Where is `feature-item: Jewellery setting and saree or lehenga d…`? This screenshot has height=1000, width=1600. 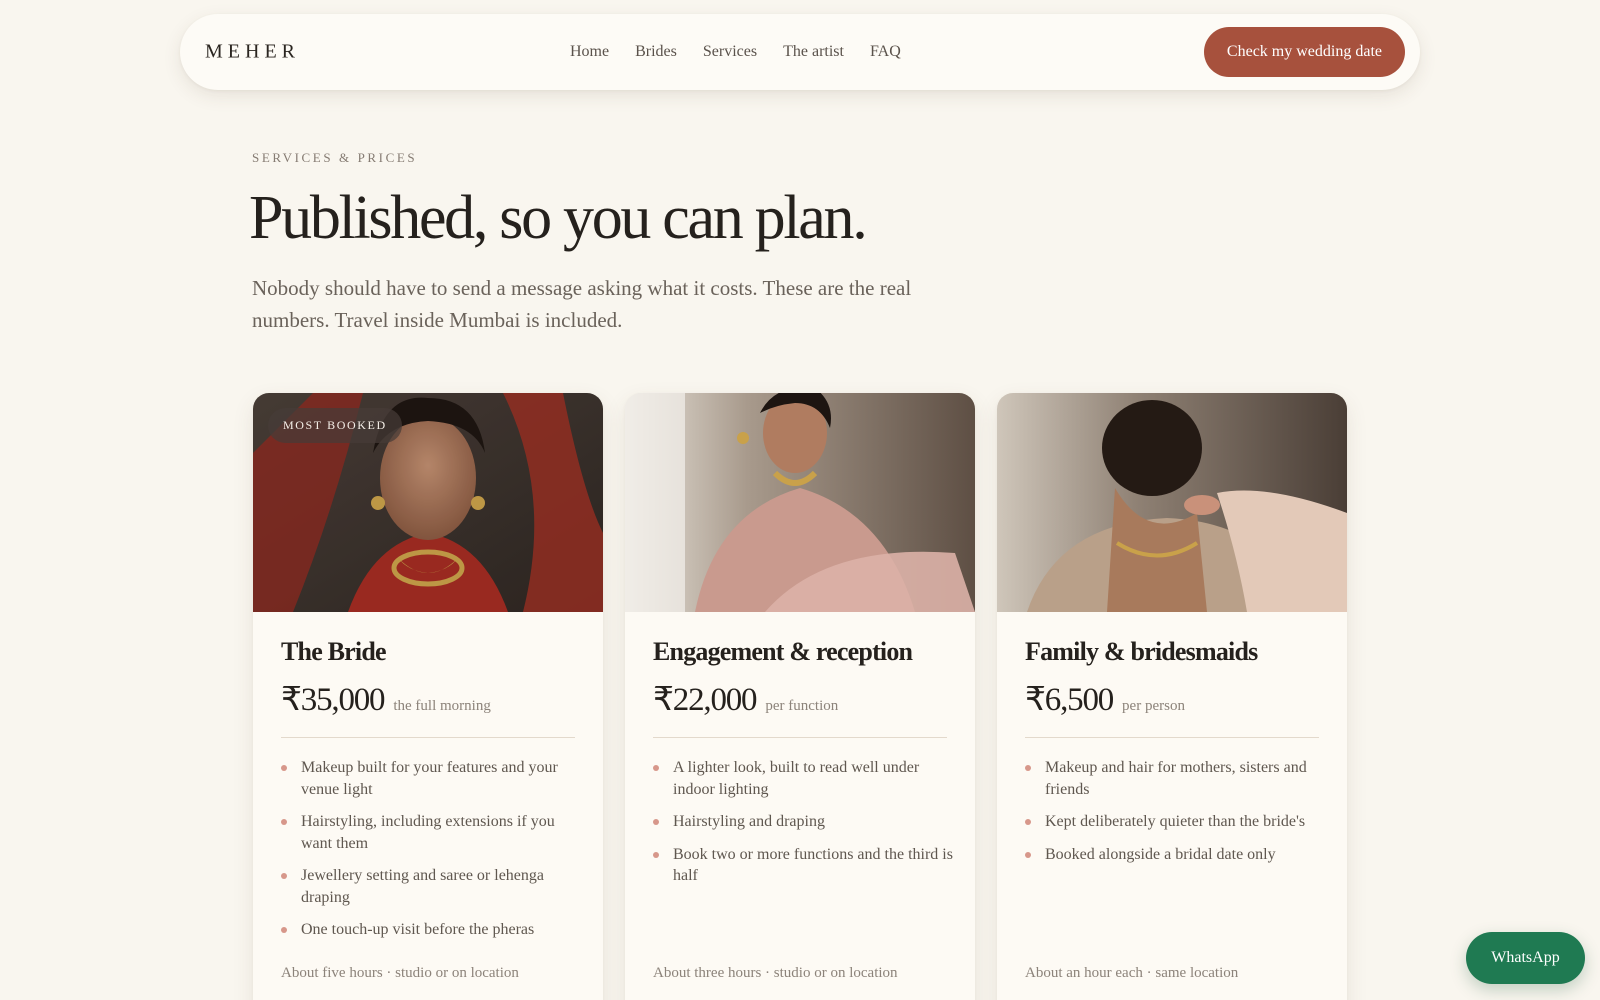 feature-item: Jewellery setting and saree or lehenga d… is located at coordinates (431, 886).